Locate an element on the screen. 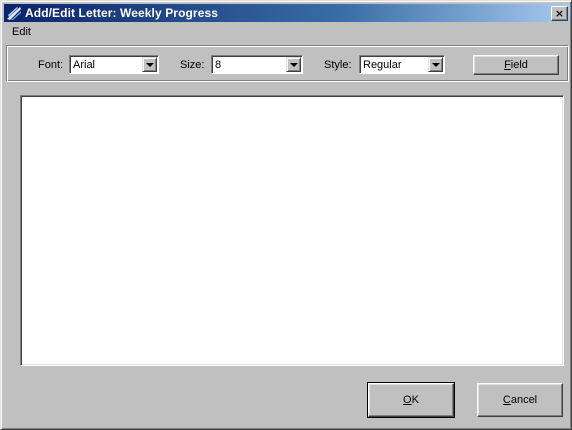 The height and width of the screenshot is (430, 572). style-label: Style: is located at coordinates (338, 65).